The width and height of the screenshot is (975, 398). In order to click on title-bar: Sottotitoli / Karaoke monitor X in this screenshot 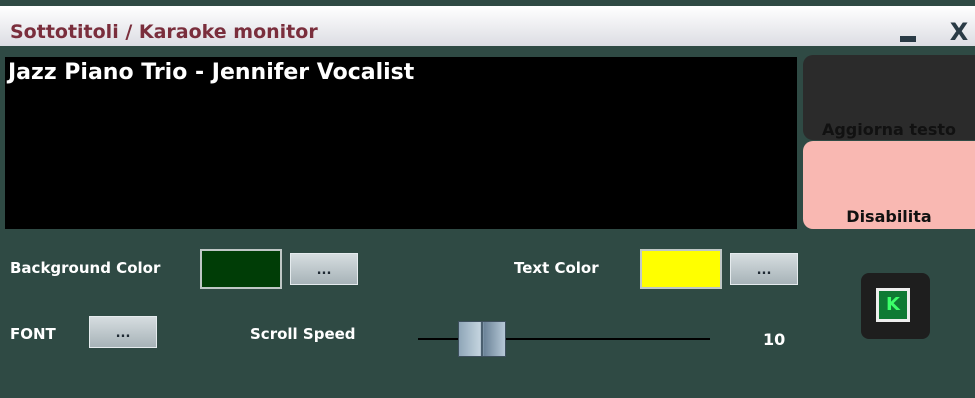, I will do `click(487, 23)`.